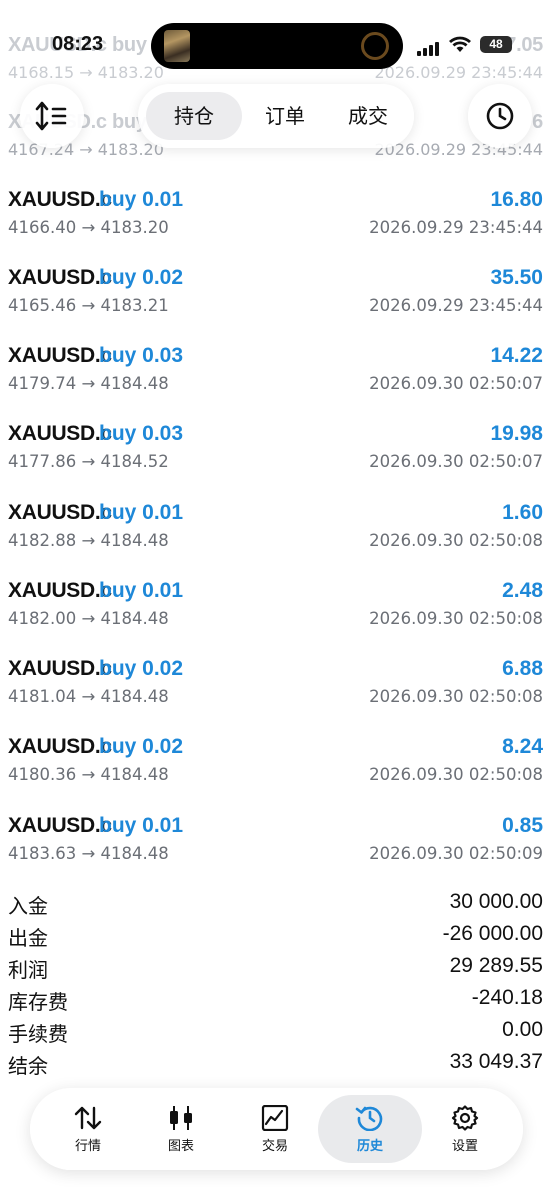 This screenshot has width=552, height=1200. Describe the element at coordinates (275, 905) in the screenshot. I see `summary-row-deposit: 入金 30 000.00` at that location.